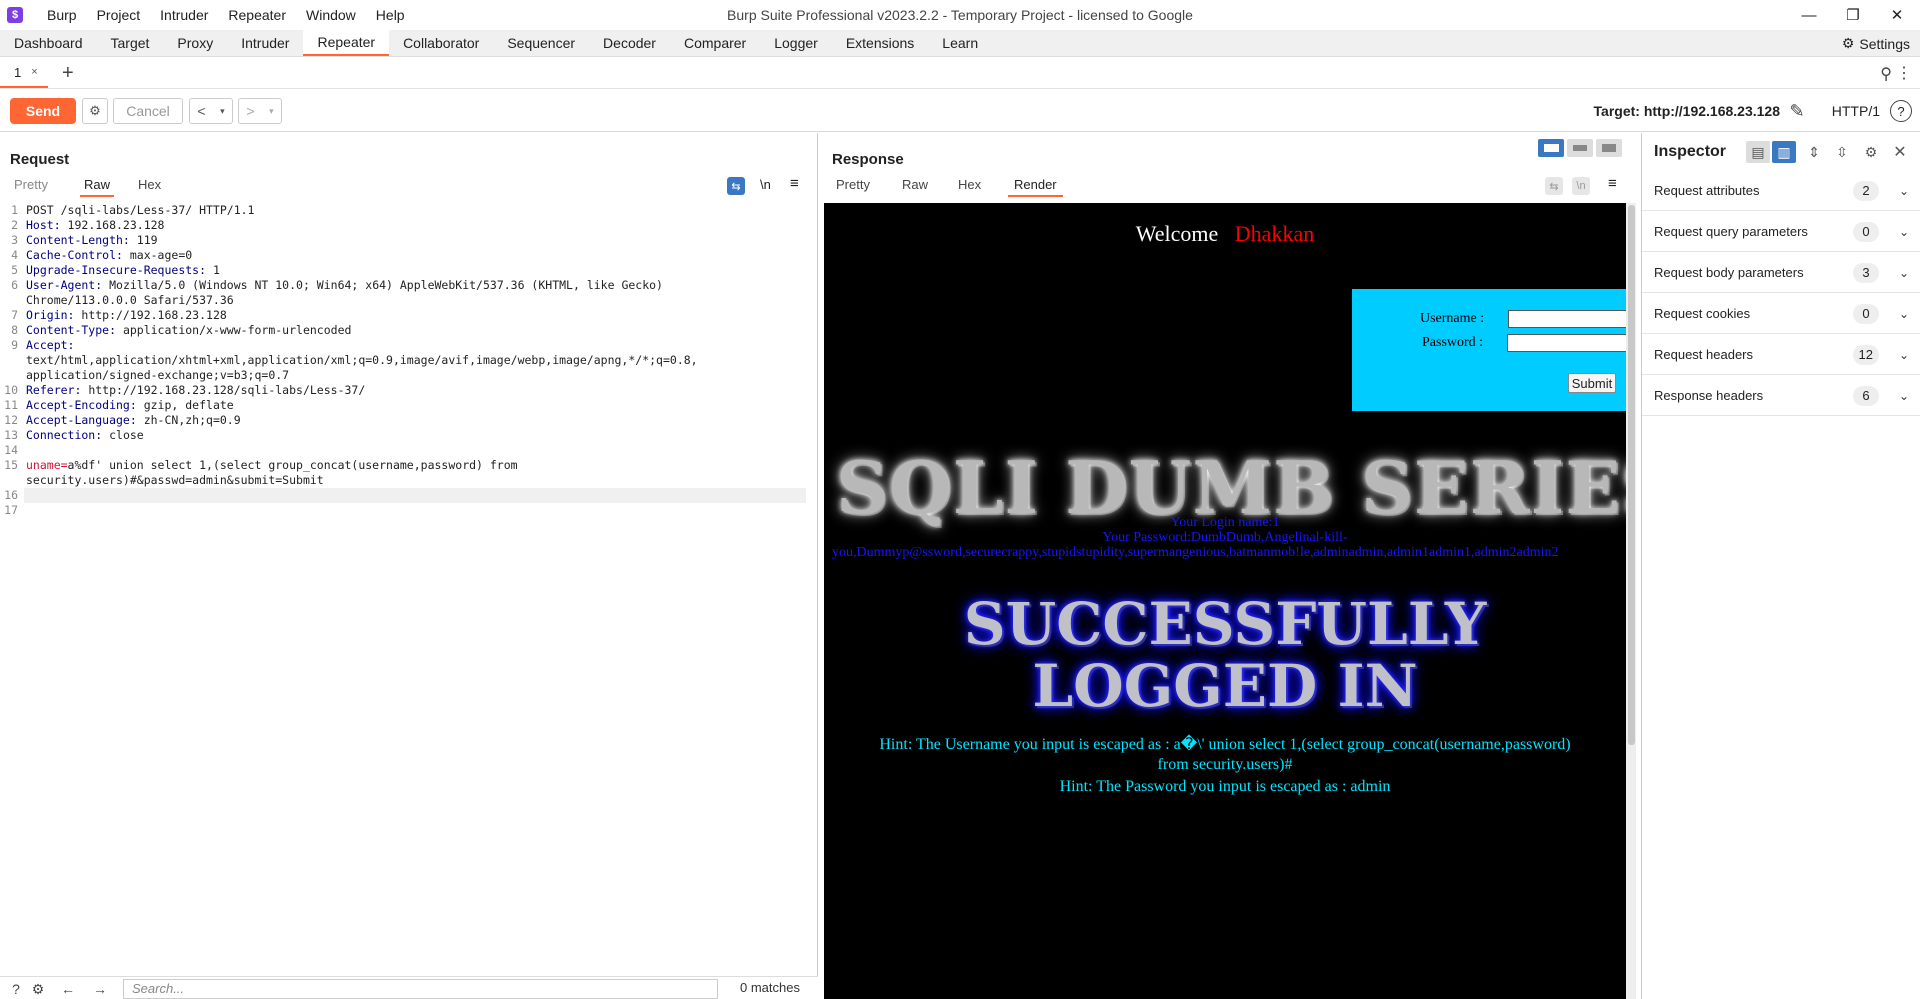 This screenshot has height=999, width=1920. Describe the element at coordinates (1871, 152) in the screenshot. I see `inspector-settings-gear-icon: ⚙` at that location.